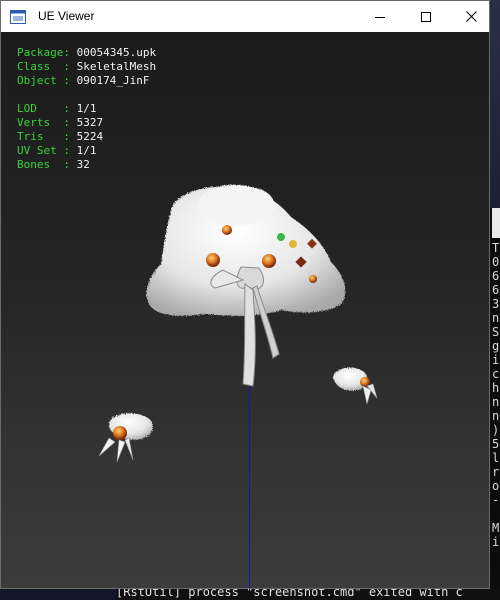 Image resolution: width=500 pixels, height=600 pixels. What do you see at coordinates (496, 472) in the screenshot?
I see `console-char: r` at bounding box center [496, 472].